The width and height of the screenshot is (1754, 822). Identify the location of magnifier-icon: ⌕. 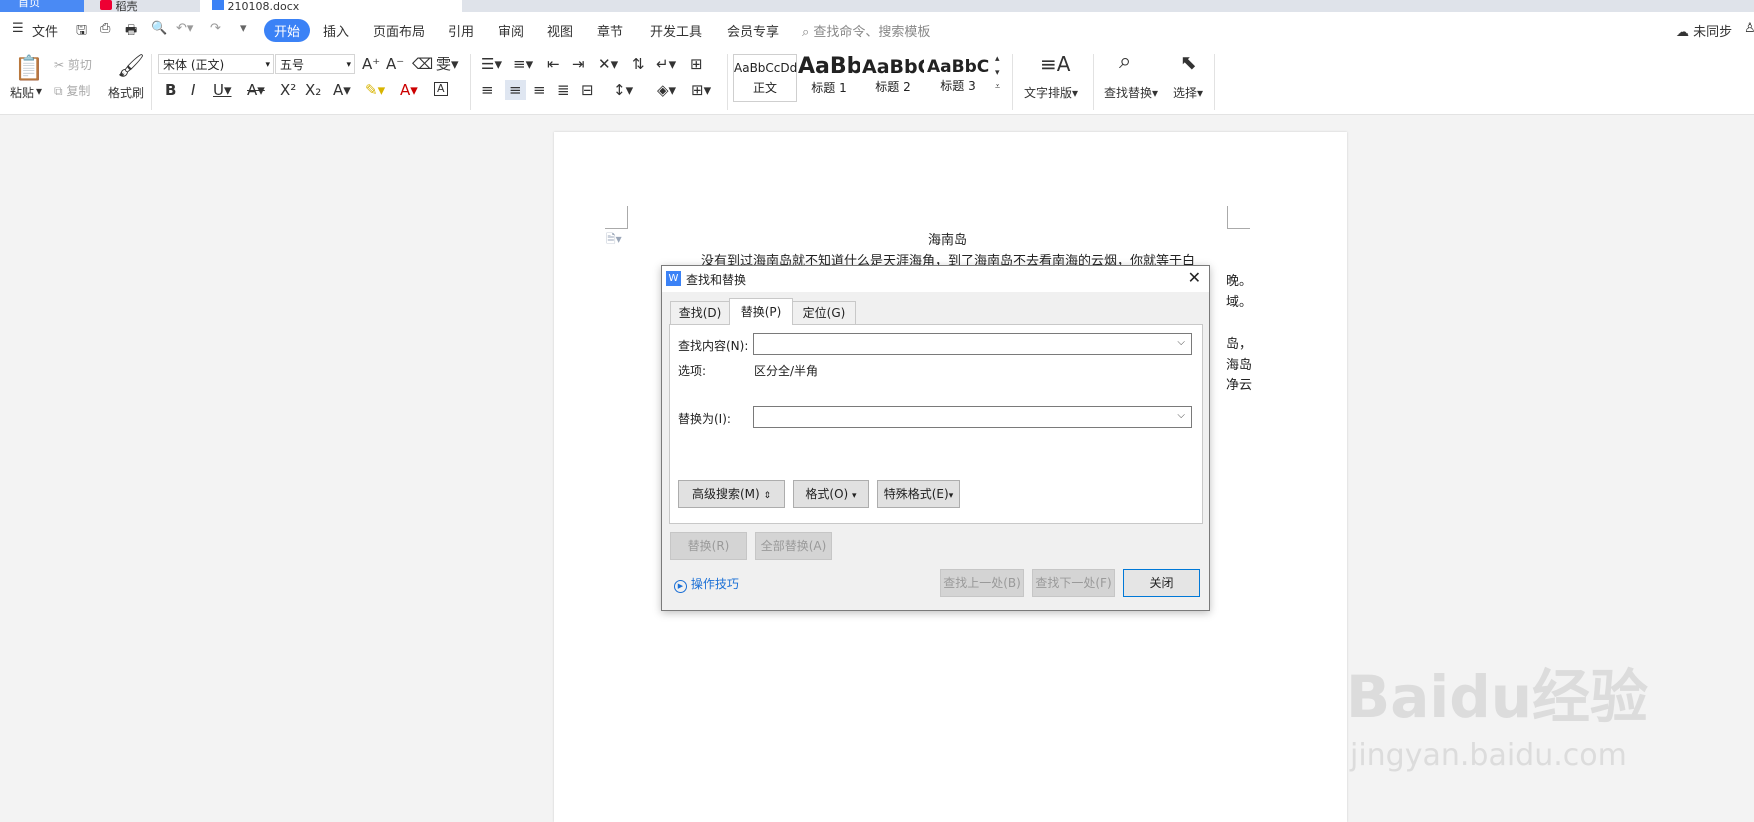
(1125, 62).